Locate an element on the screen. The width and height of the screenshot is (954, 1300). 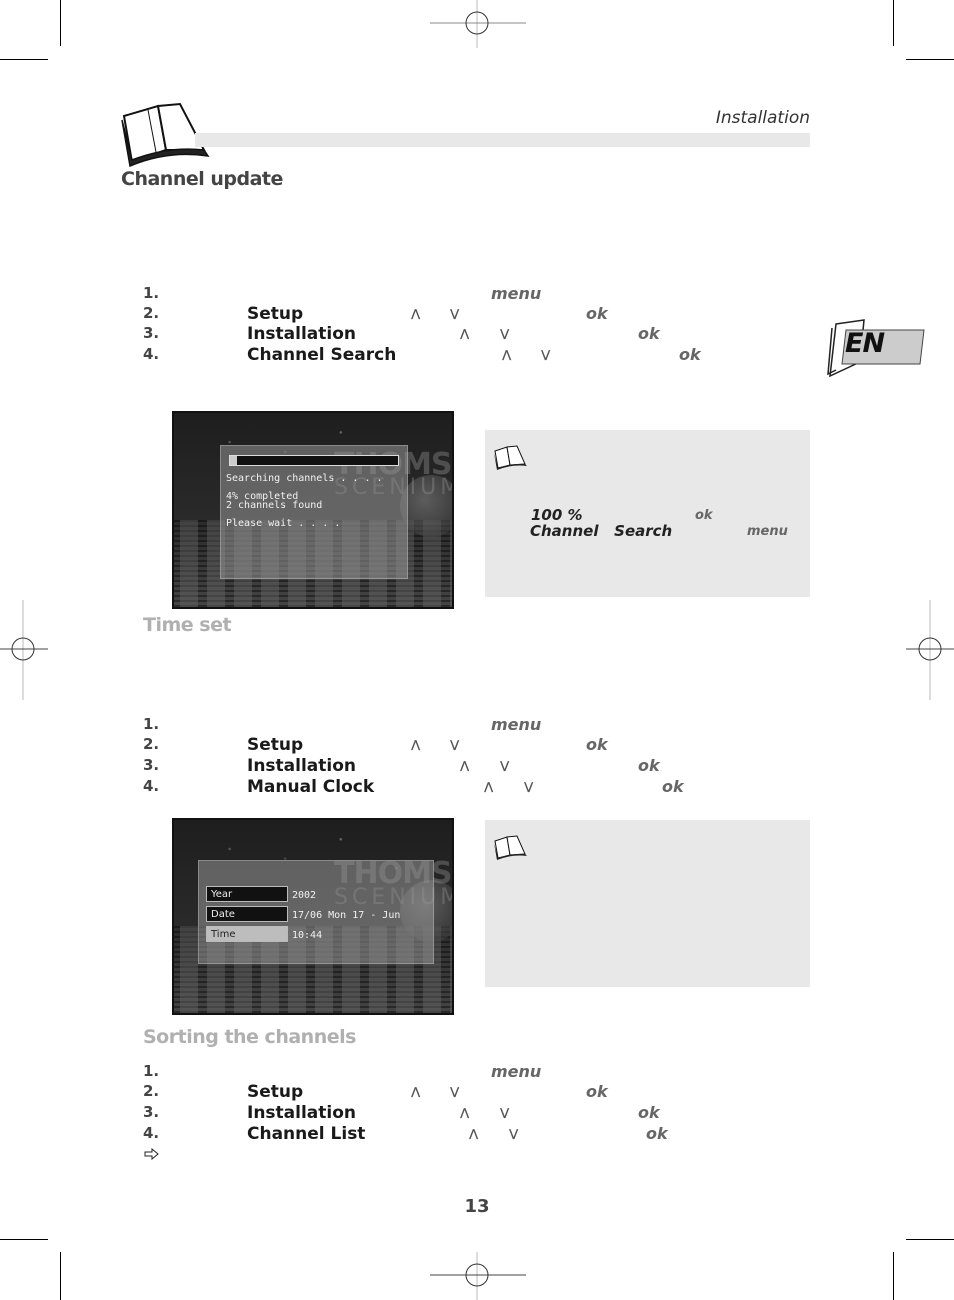
arrow-right-outline-icon is located at coordinates (151, 1154).